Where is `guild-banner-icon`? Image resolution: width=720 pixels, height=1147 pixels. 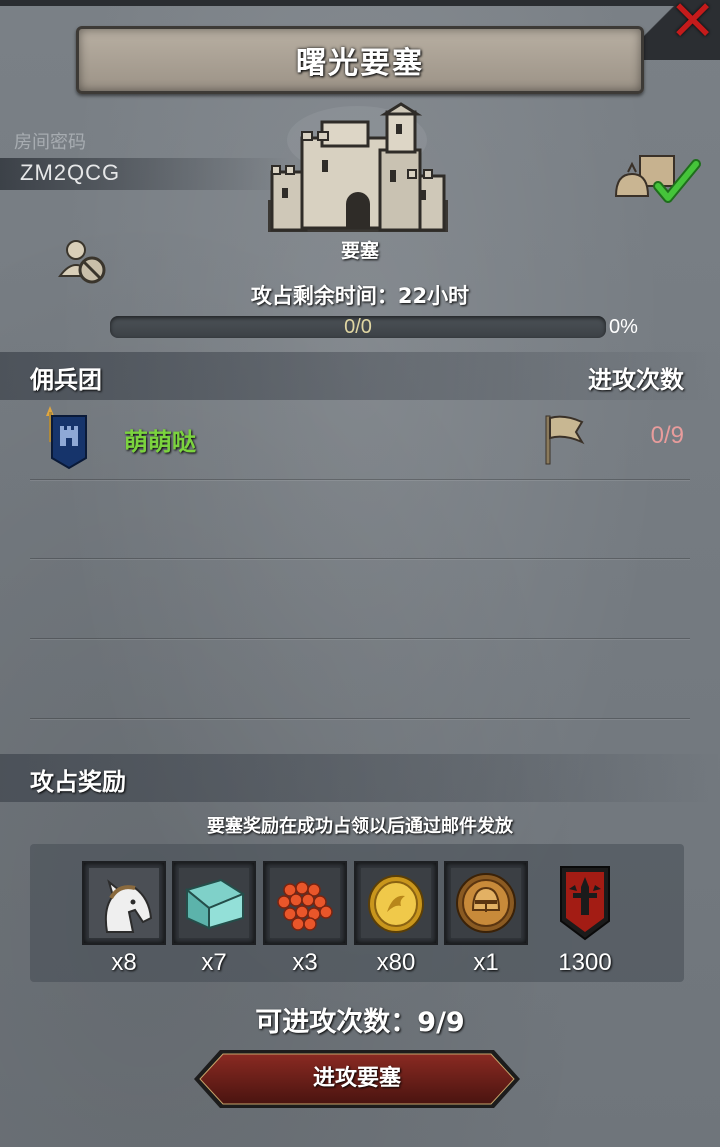
guild-banner-icon is located at coordinates (585, 903).